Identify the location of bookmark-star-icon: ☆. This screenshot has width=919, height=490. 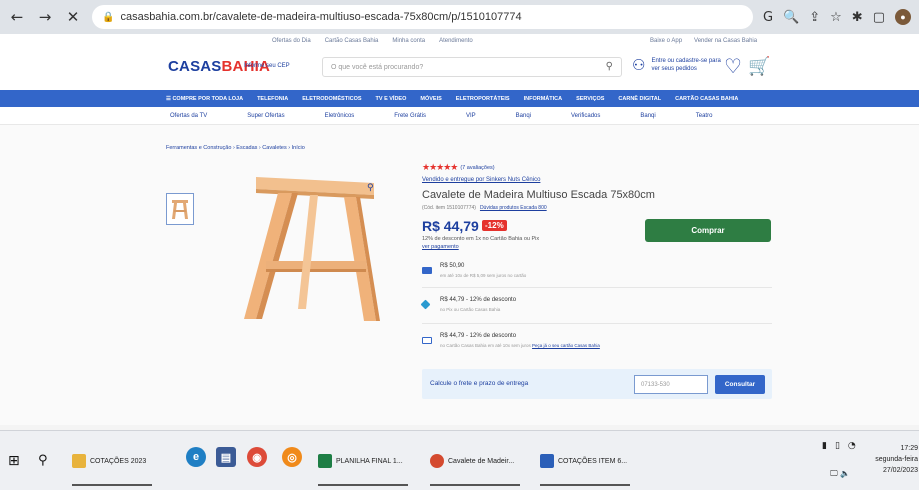
(836, 17).